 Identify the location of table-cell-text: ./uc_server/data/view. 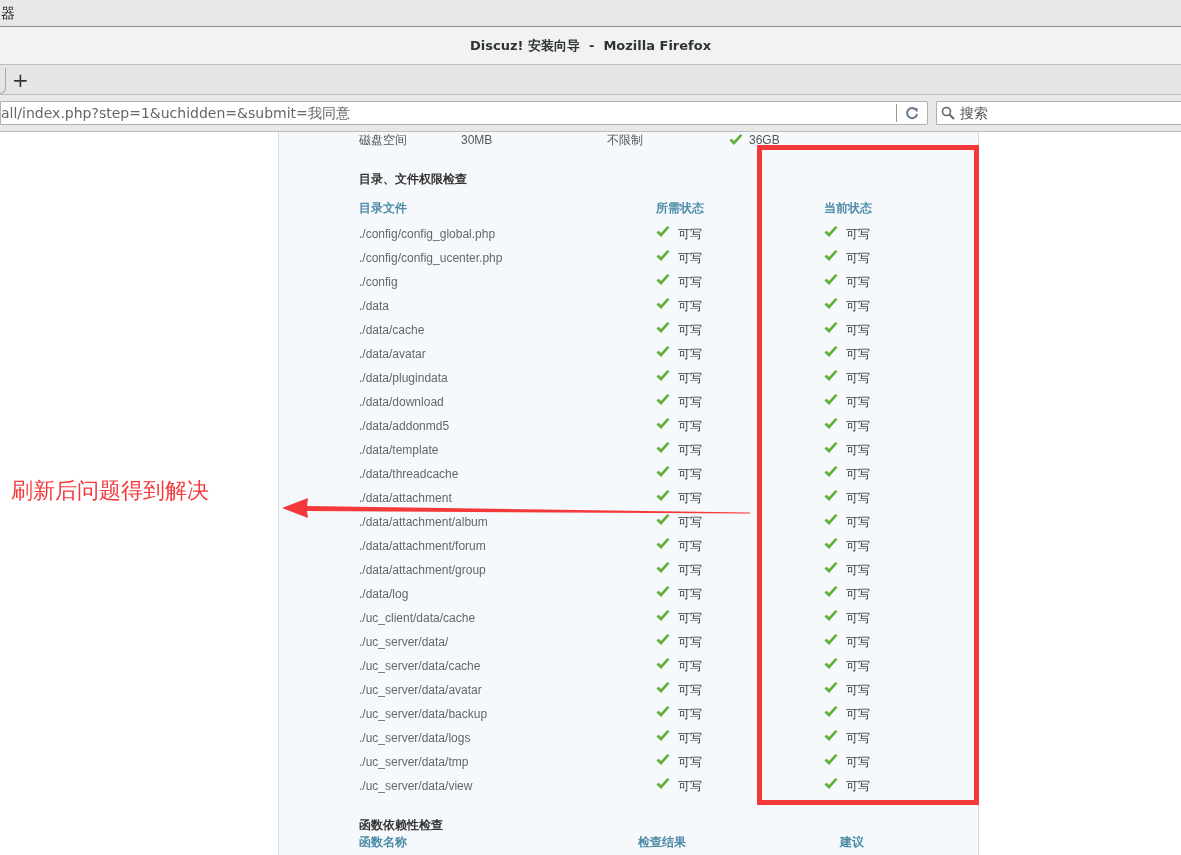
(416, 786).